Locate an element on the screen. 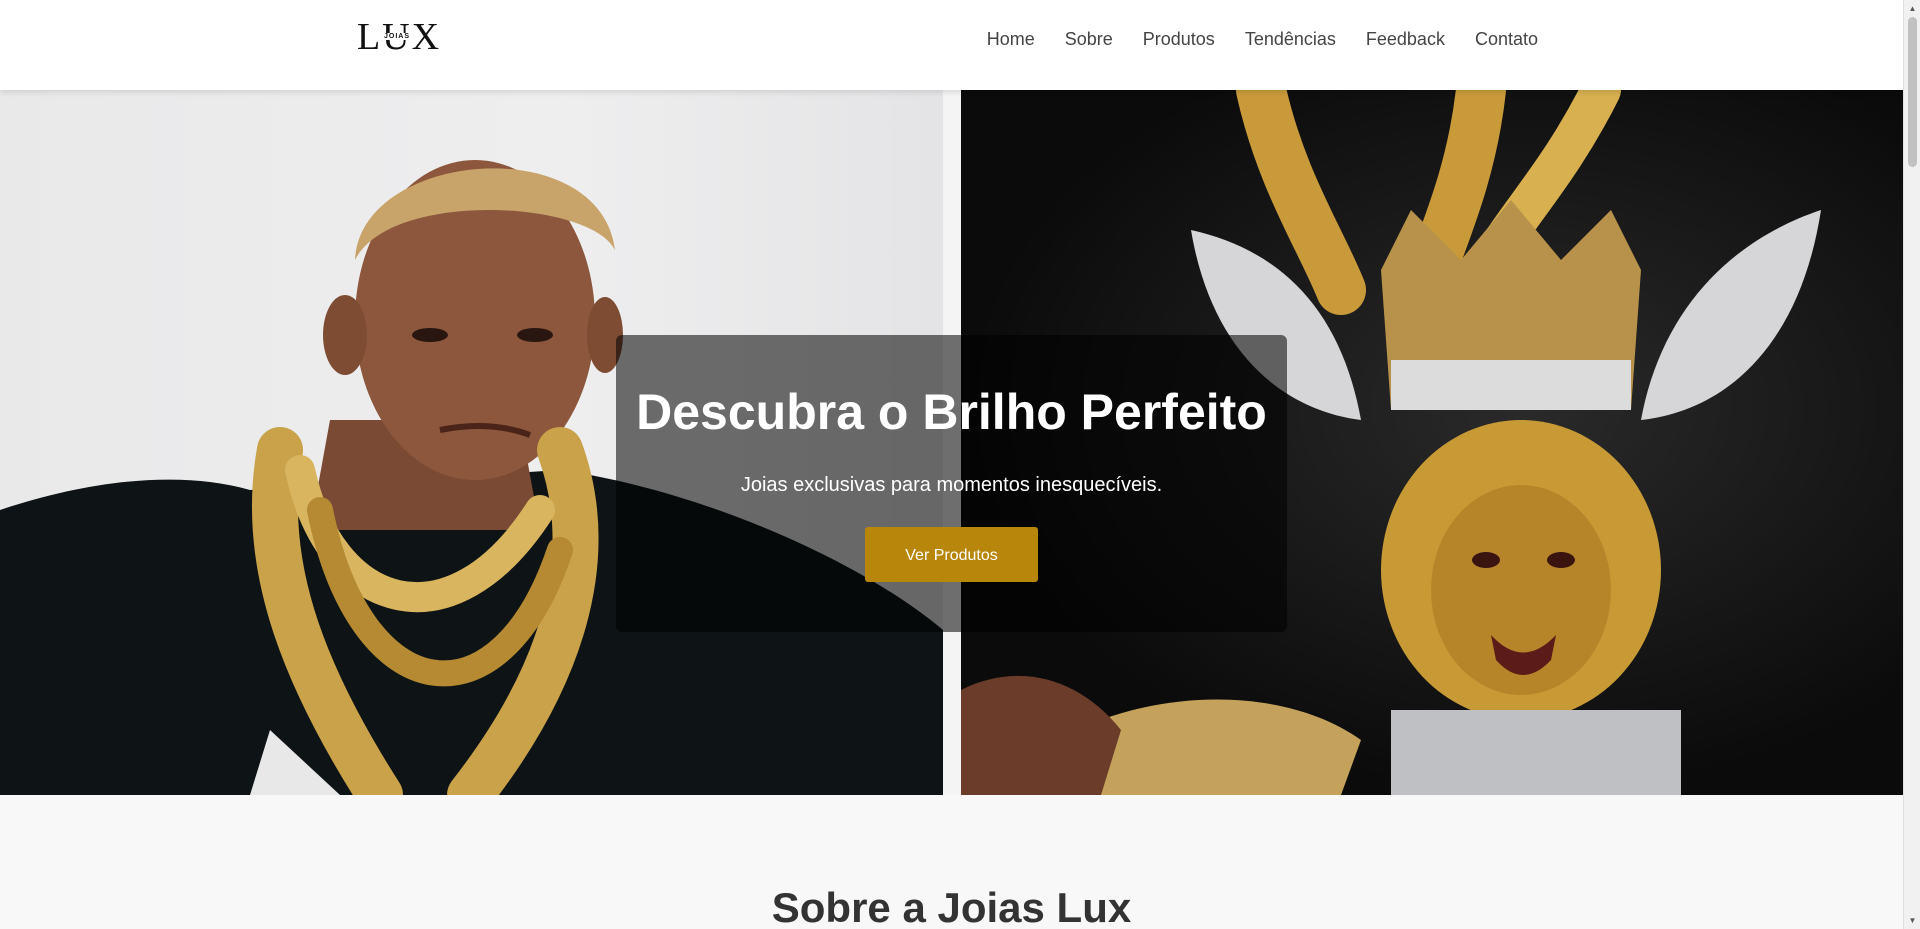 The height and width of the screenshot is (929, 1920). ver-produtos-button: Ver Produtos is located at coordinates (951, 554).